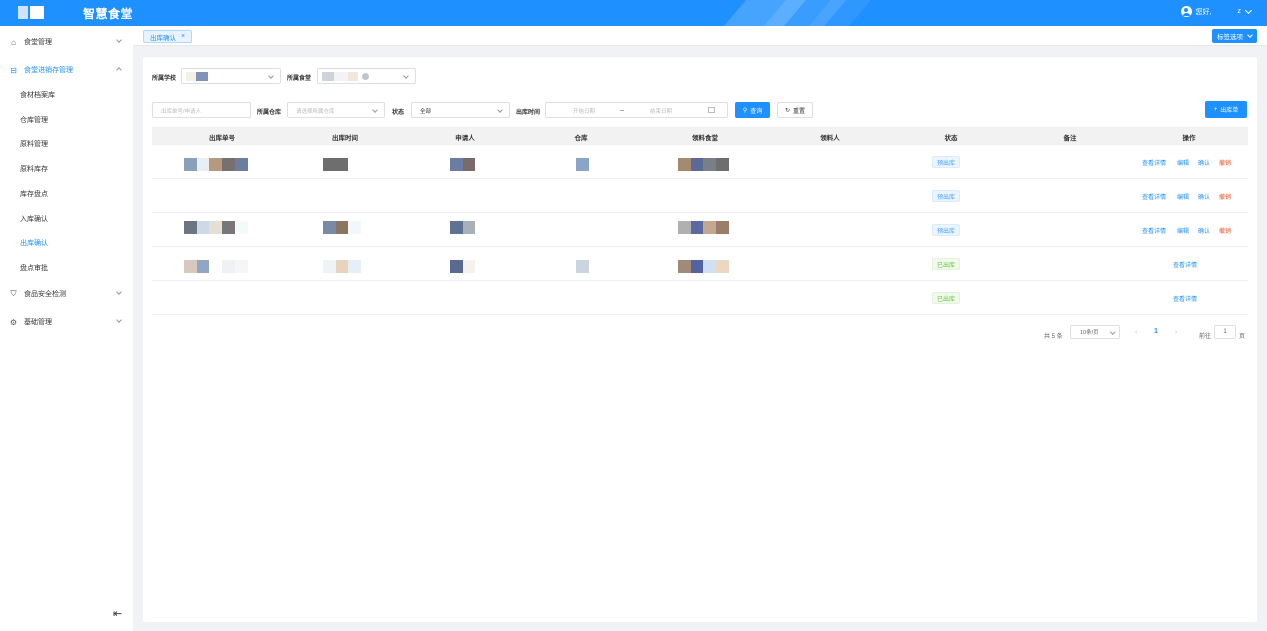  I want to click on canteen-label: 所属食堂, so click(299, 79).